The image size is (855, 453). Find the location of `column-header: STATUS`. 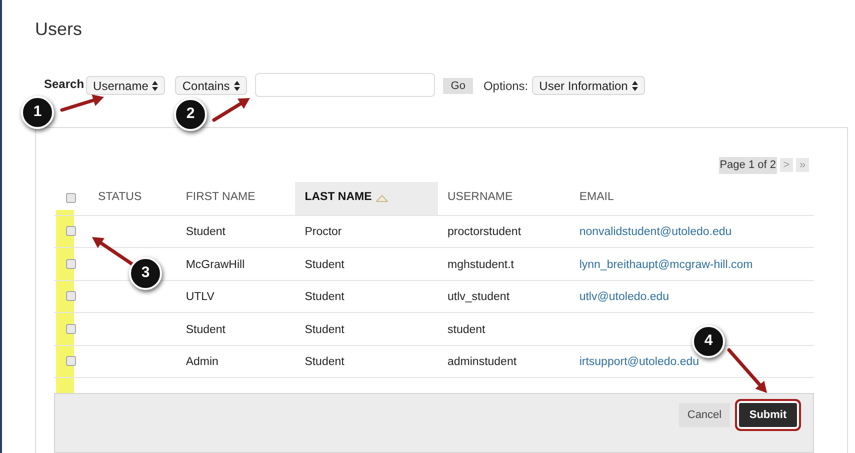

column-header: STATUS is located at coordinates (132, 198).